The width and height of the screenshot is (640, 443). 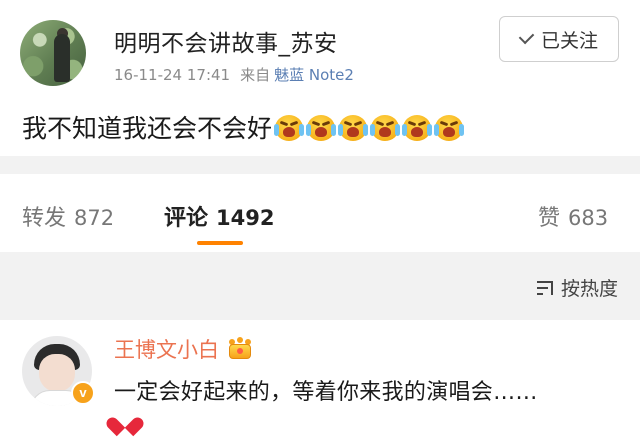 What do you see at coordinates (68, 216) in the screenshot?
I see `tab-repost: 转发 872` at bounding box center [68, 216].